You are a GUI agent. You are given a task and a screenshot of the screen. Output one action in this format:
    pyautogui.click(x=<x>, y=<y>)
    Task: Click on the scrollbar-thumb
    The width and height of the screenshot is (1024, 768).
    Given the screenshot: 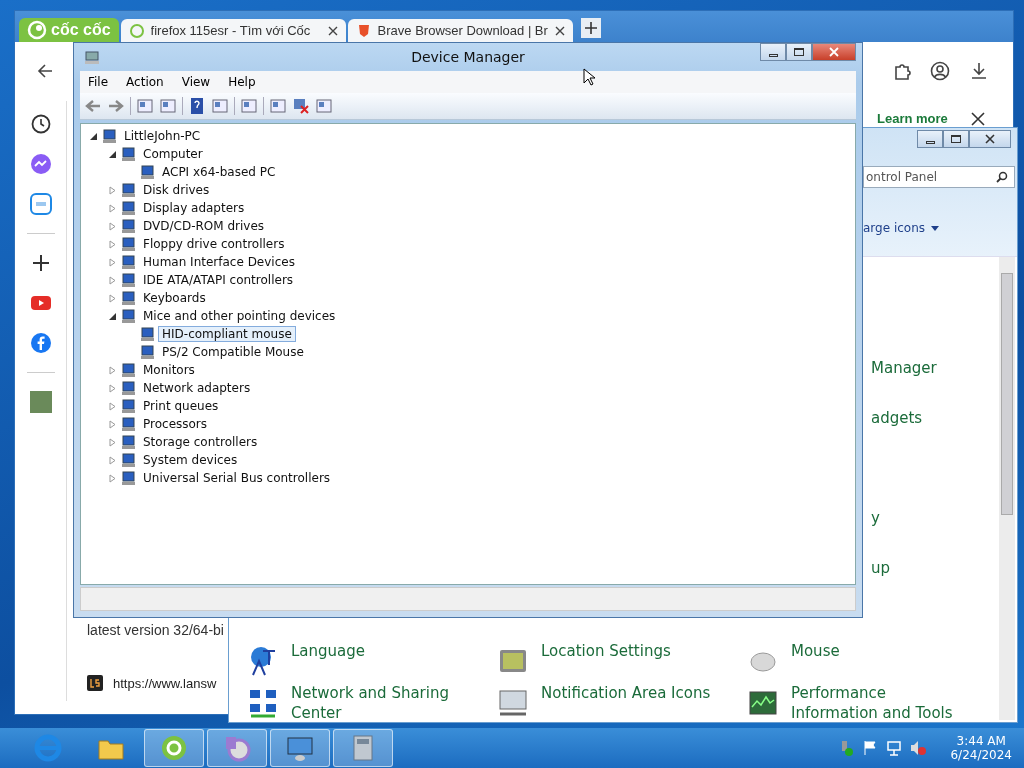 What is the action you would take?
    pyautogui.click(x=1007, y=394)
    